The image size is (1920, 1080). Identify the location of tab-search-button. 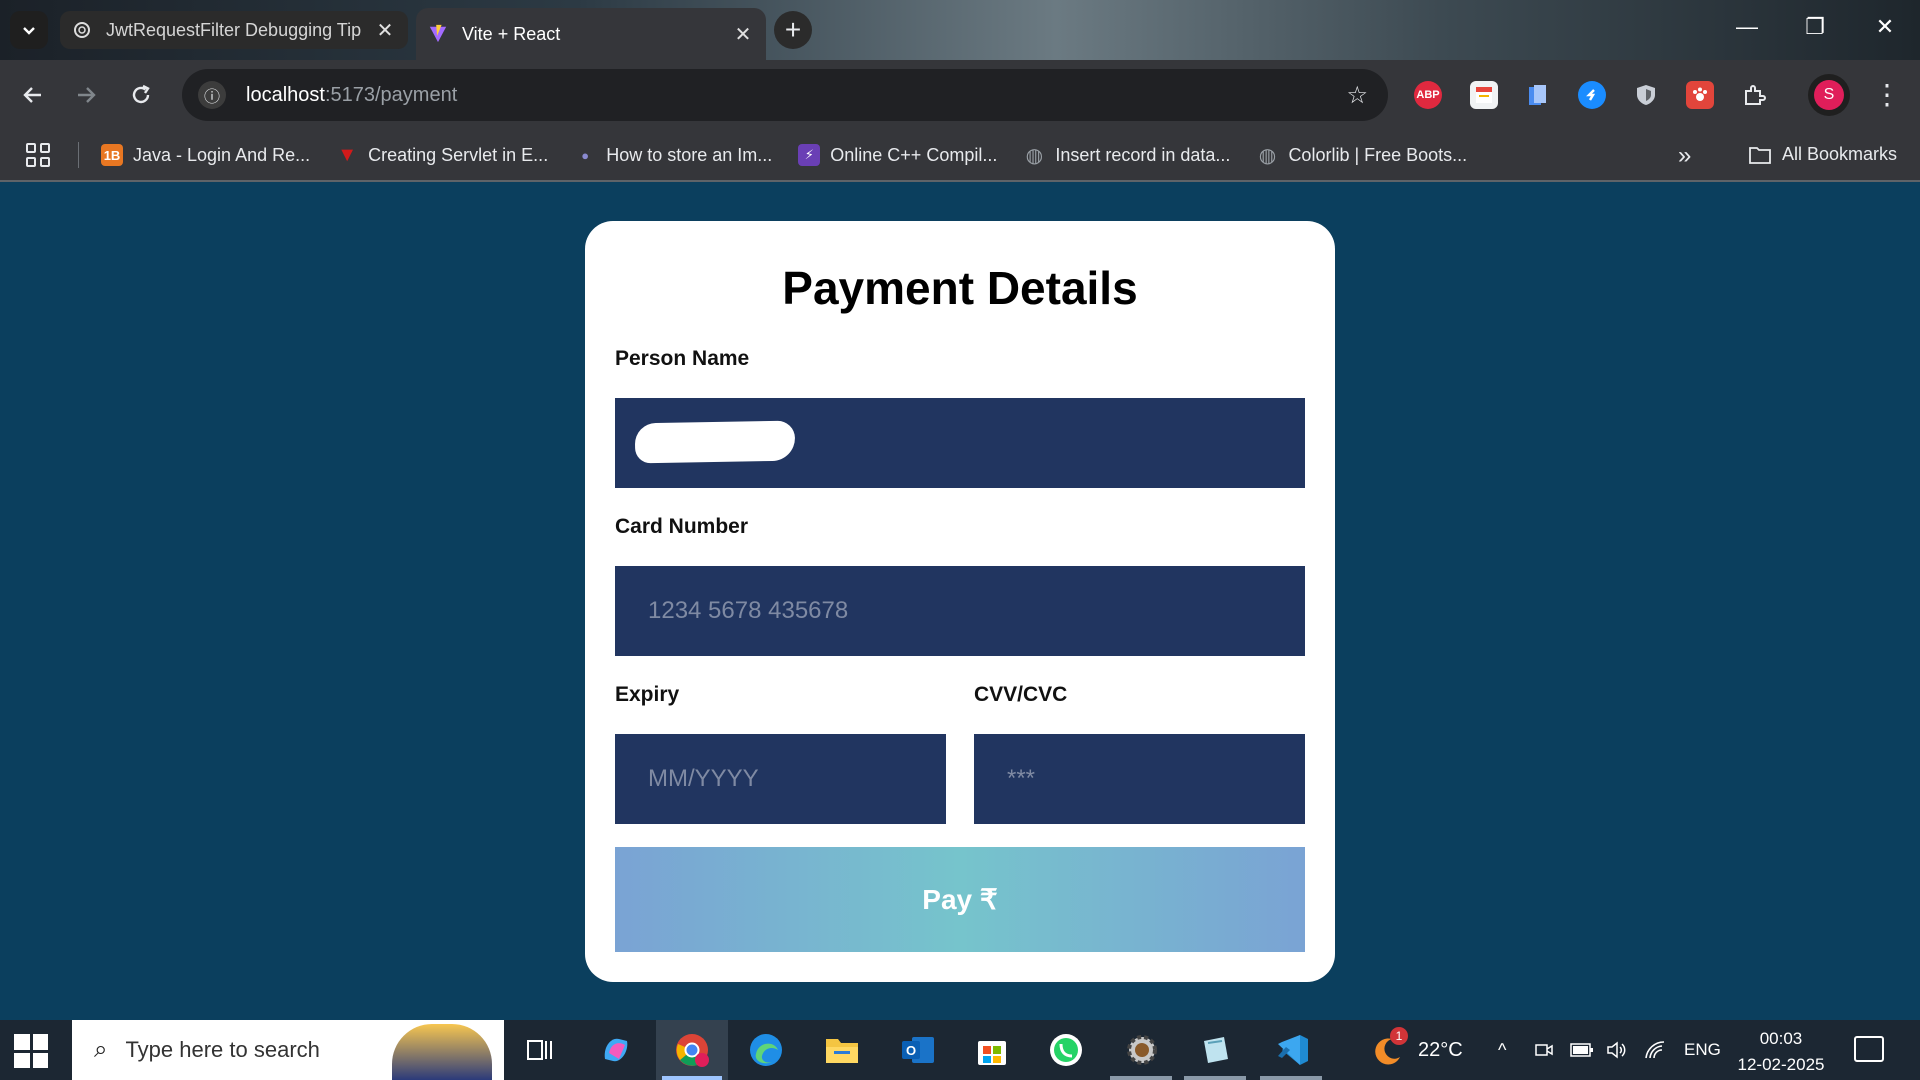
(29, 30).